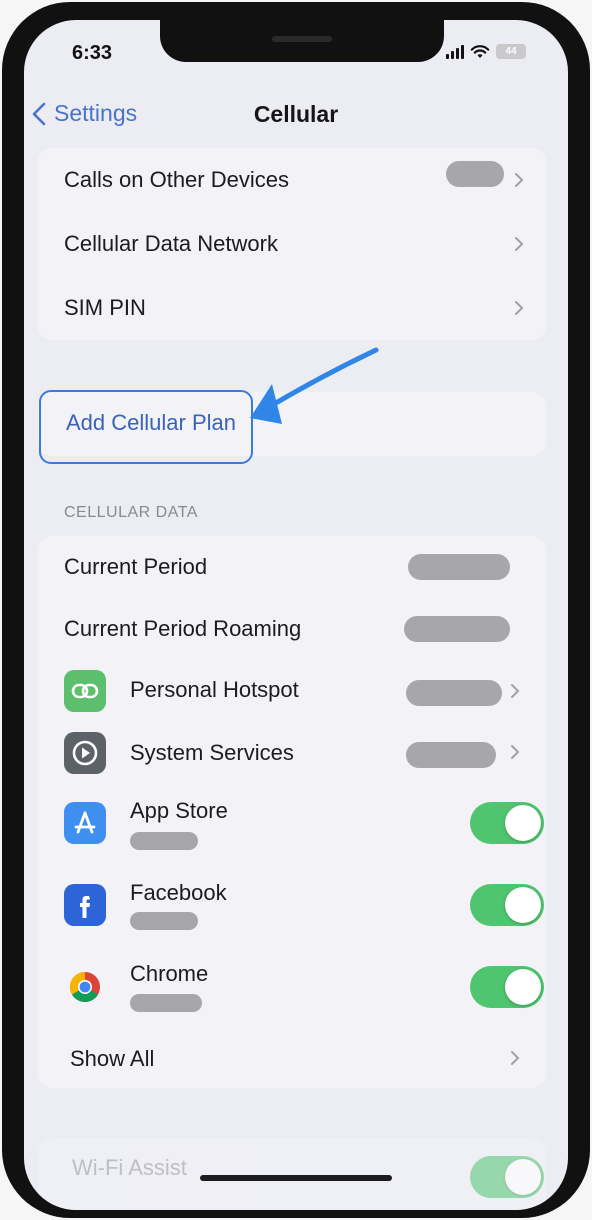 The height and width of the screenshot is (1220, 592). I want to click on speaker, so click(302, 39).